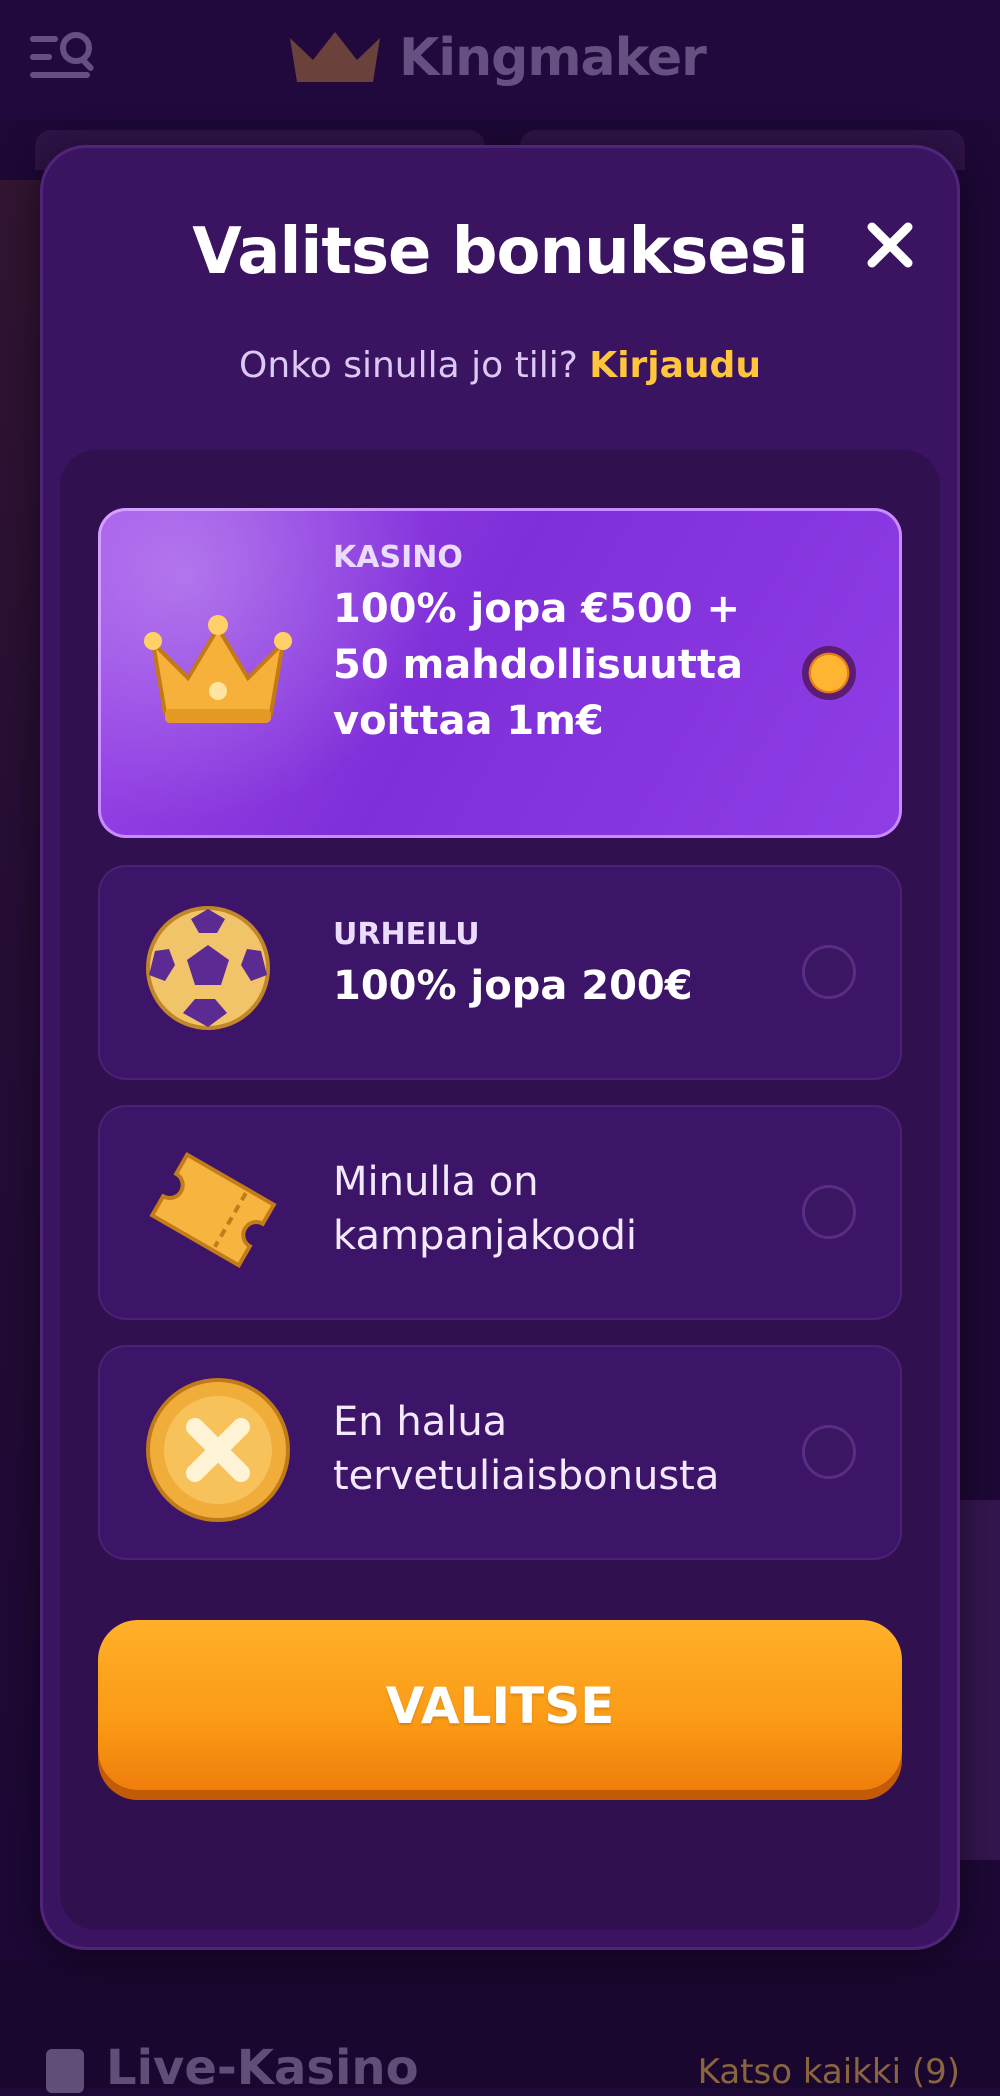  What do you see at coordinates (526, 1449) in the screenshot?
I see `option-description: En halua tervetuliaisbonusta` at bounding box center [526, 1449].